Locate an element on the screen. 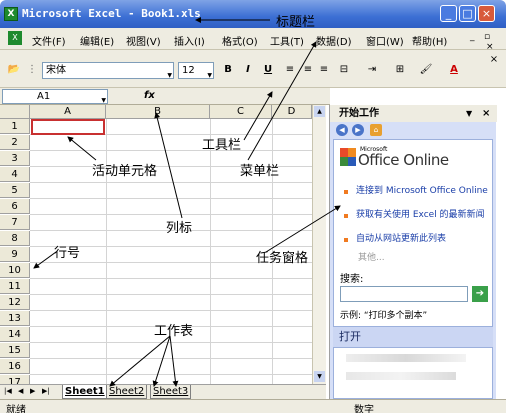 Image resolution: width=506 pixels, height=413 pixels. row-header: 3 is located at coordinates (15, 158).